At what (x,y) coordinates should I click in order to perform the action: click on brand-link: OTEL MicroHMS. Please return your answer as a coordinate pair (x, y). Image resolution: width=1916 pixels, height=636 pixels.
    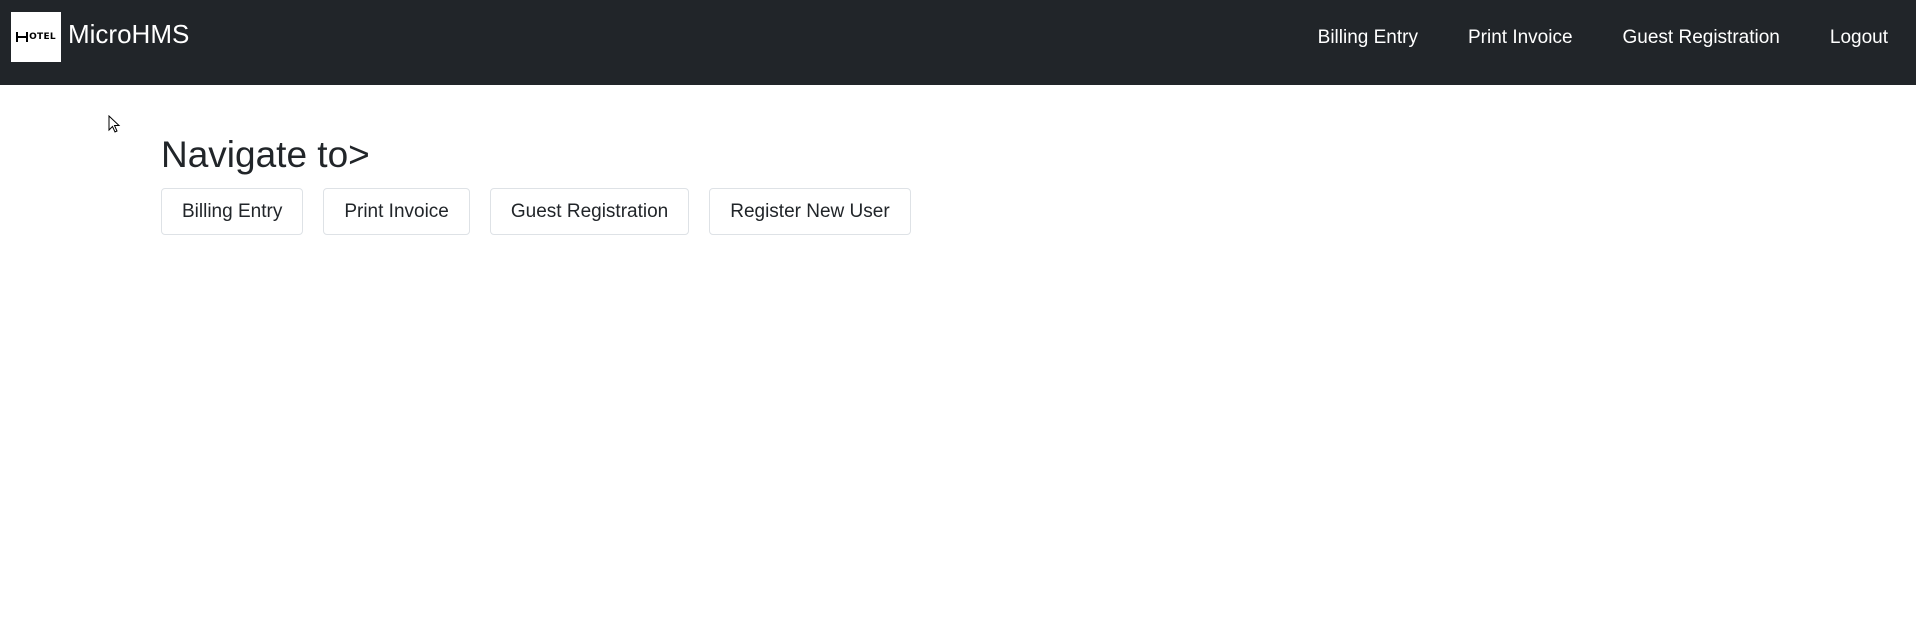
    Looking at the image, I should click on (100, 37).